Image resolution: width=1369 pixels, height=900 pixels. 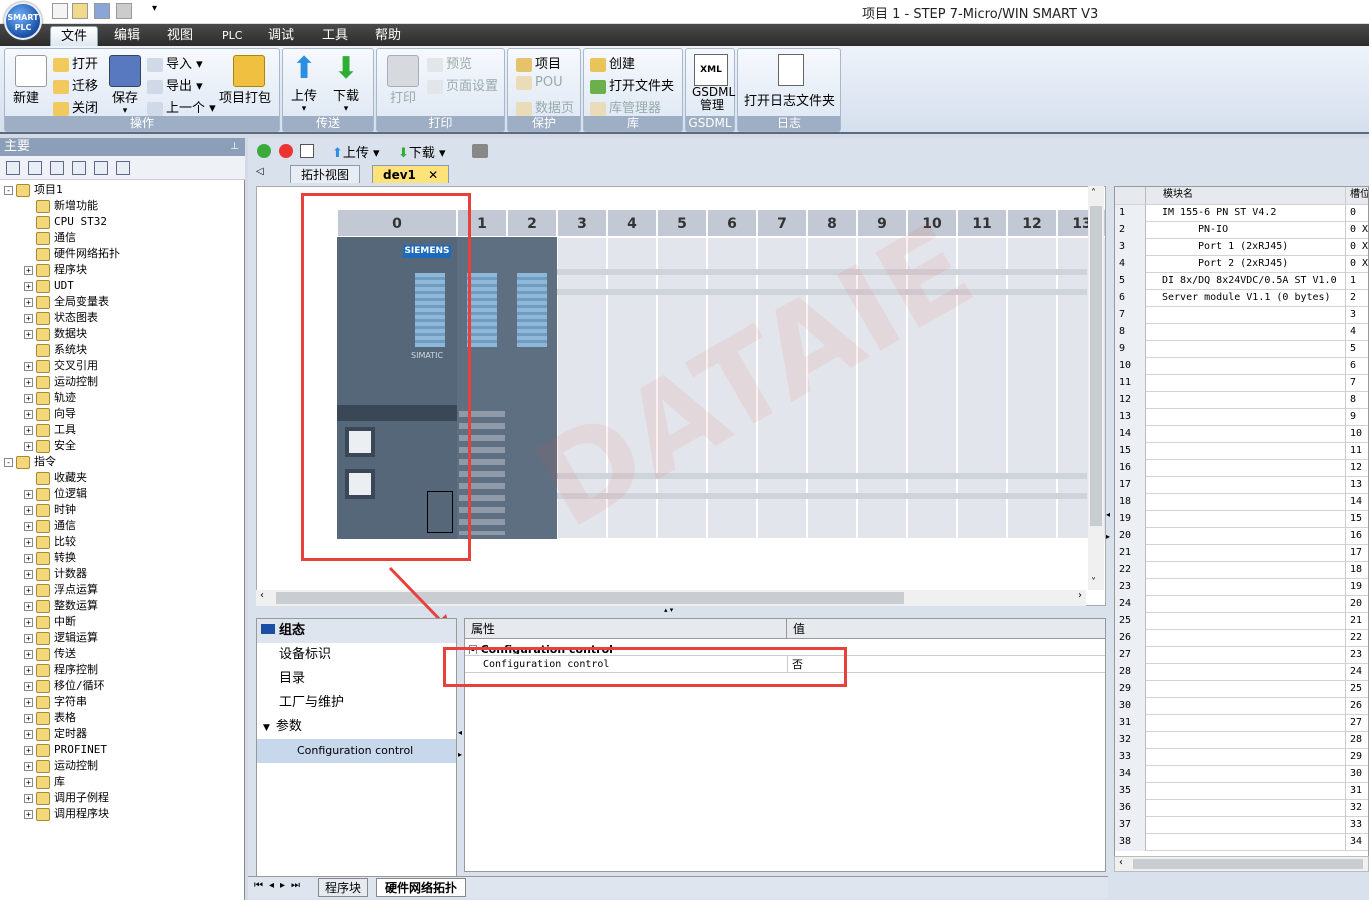 I want to click on gsdml-manage-button: XML GSDML 管理, so click(x=713, y=83).